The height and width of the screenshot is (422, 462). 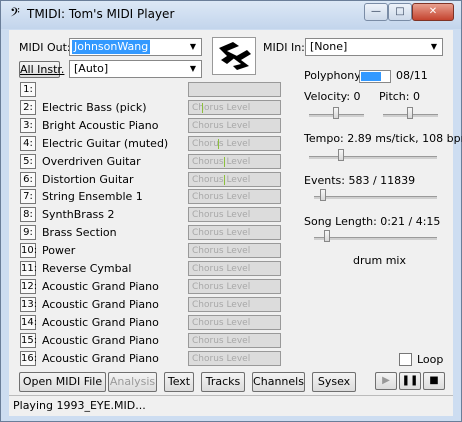 What do you see at coordinates (374, 47) in the screenshot?
I see `midi-in-select: [None] ▼` at bounding box center [374, 47].